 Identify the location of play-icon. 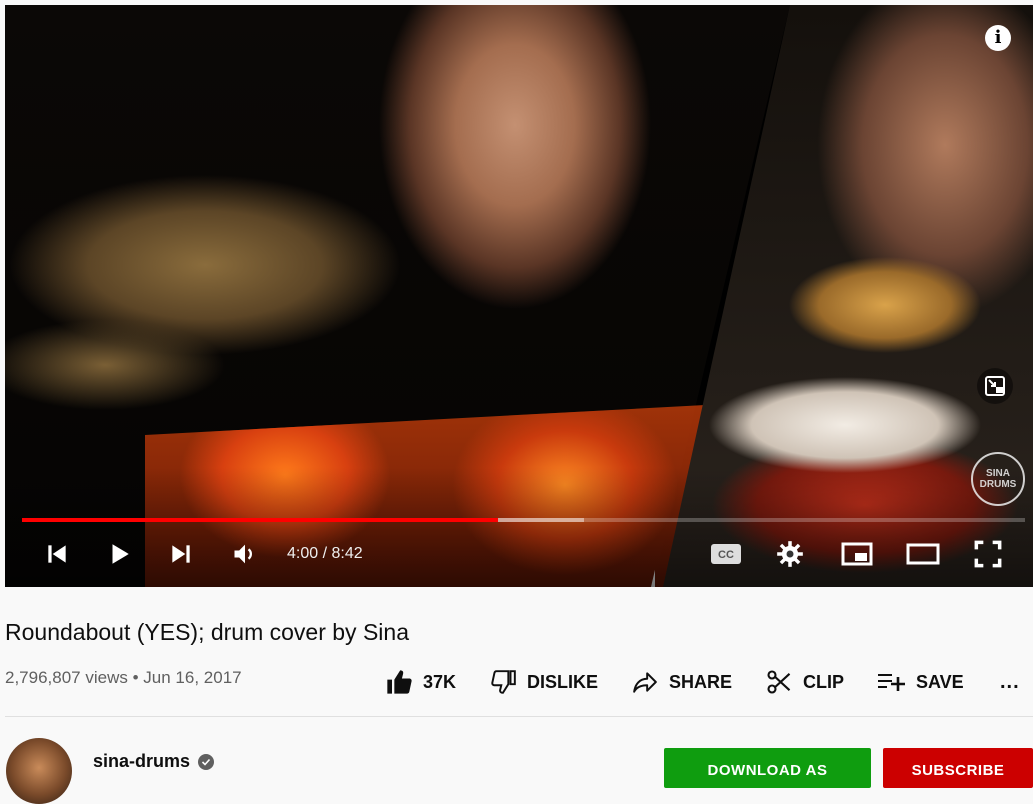
(120, 554).